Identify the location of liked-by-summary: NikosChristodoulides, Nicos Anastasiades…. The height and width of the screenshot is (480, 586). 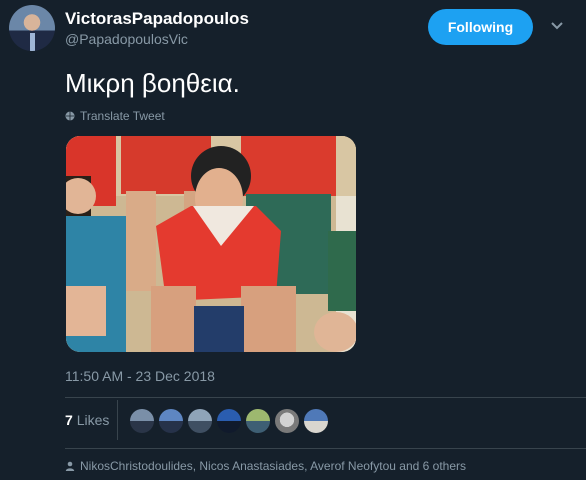
(265, 466).